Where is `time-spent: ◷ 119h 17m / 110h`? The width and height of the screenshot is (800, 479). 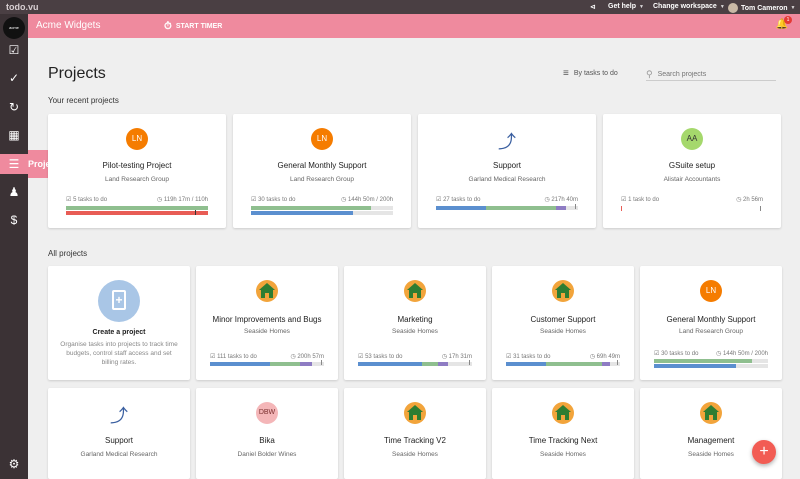
time-spent: ◷ 119h 17m / 110h is located at coordinates (182, 200).